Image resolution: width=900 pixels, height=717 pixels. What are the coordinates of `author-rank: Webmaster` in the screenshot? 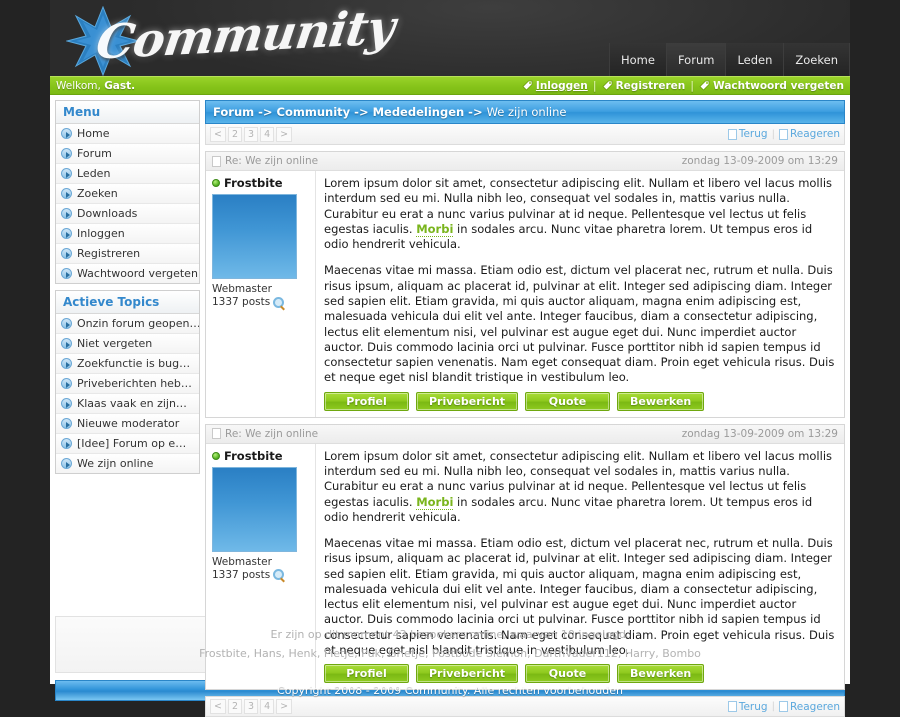 It's located at (242, 289).